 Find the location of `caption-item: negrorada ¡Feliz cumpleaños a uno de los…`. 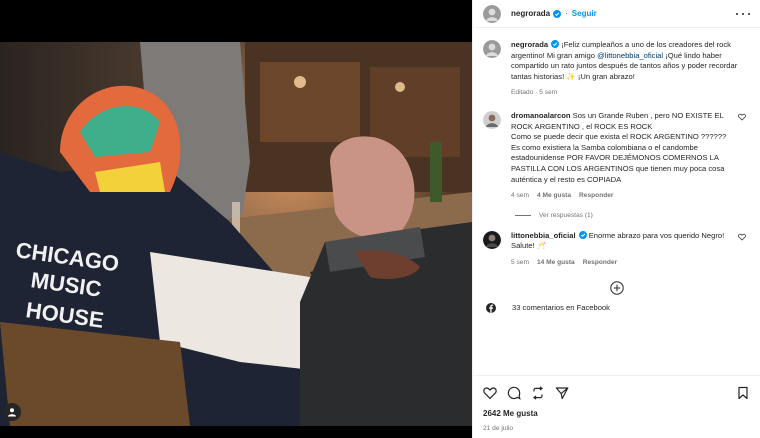

caption-item: negrorada ¡Feliz cumpleaños a uno de los… is located at coordinates (616, 69).